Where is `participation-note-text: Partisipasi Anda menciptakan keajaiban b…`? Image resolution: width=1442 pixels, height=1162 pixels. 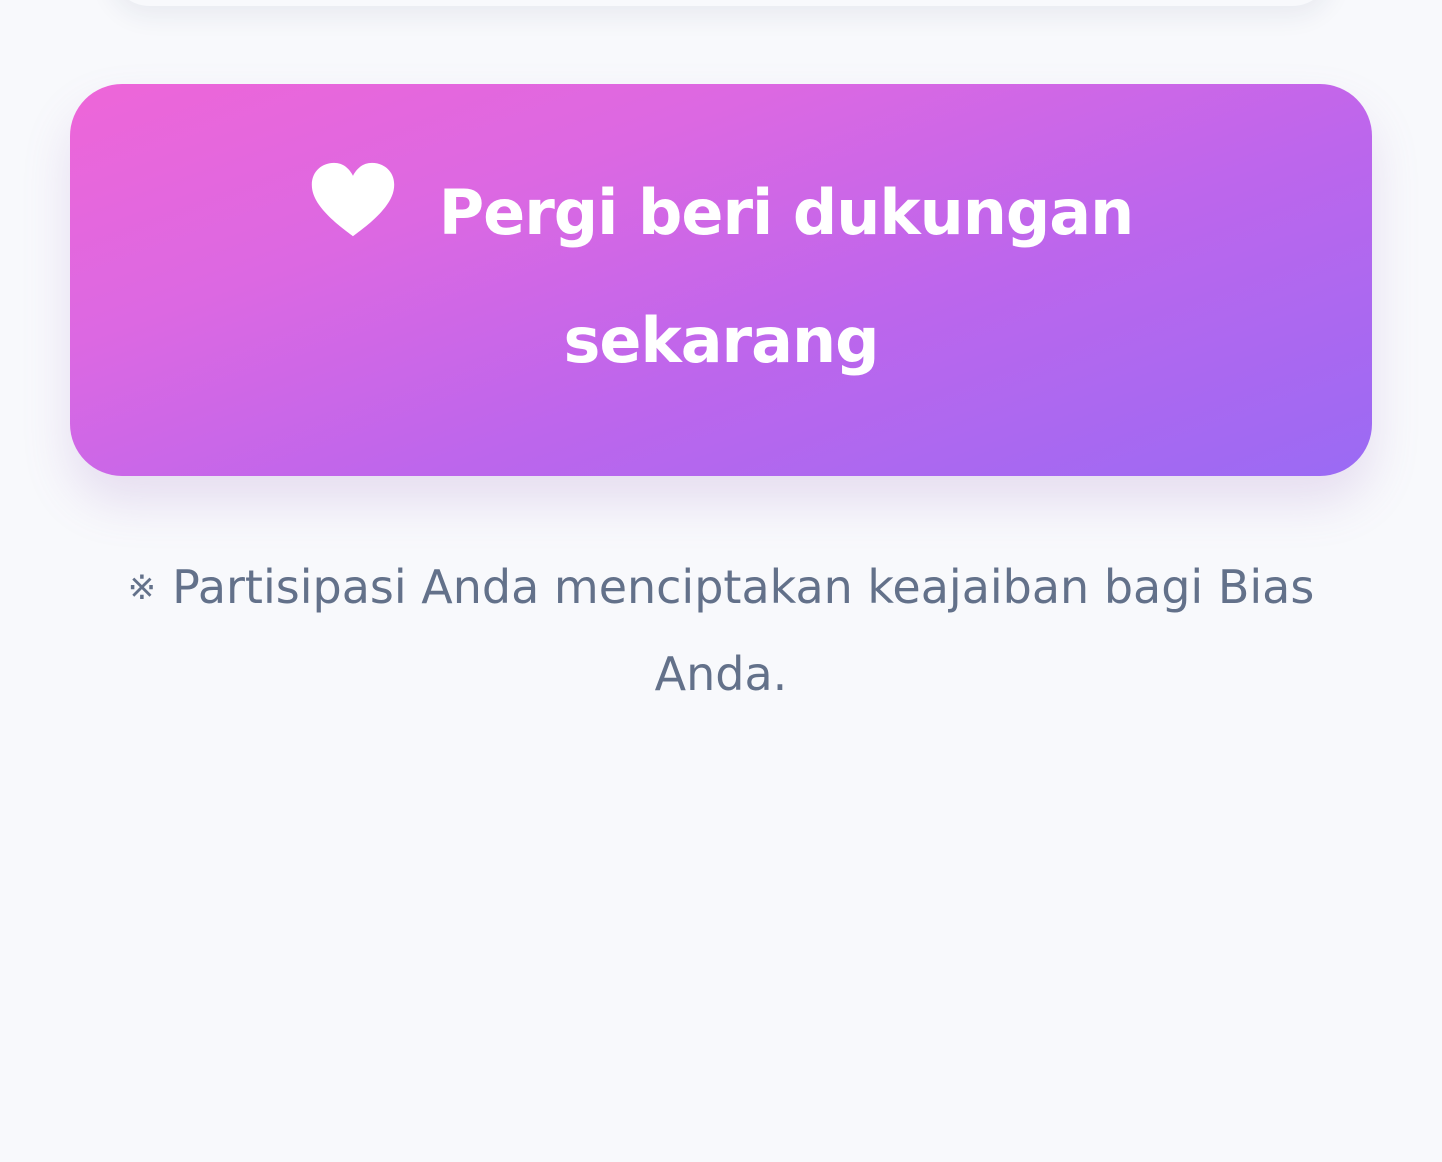
participation-note-text: Partisipasi Anda menciptakan keajaiban b… is located at coordinates (743, 630).